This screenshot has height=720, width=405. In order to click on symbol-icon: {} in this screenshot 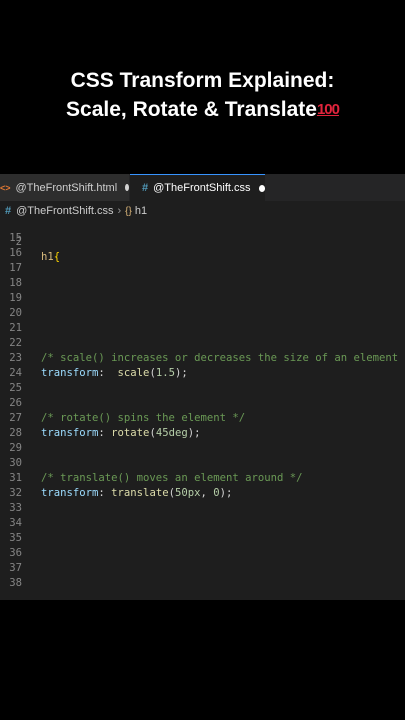, I will do `click(128, 211)`.